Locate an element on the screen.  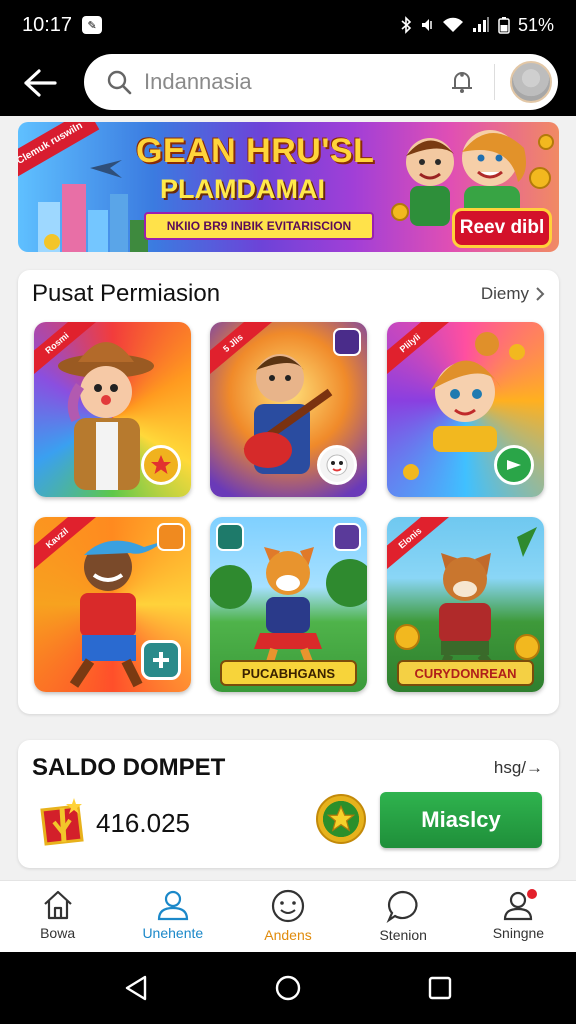
bell-icon is located at coordinates (462, 82).